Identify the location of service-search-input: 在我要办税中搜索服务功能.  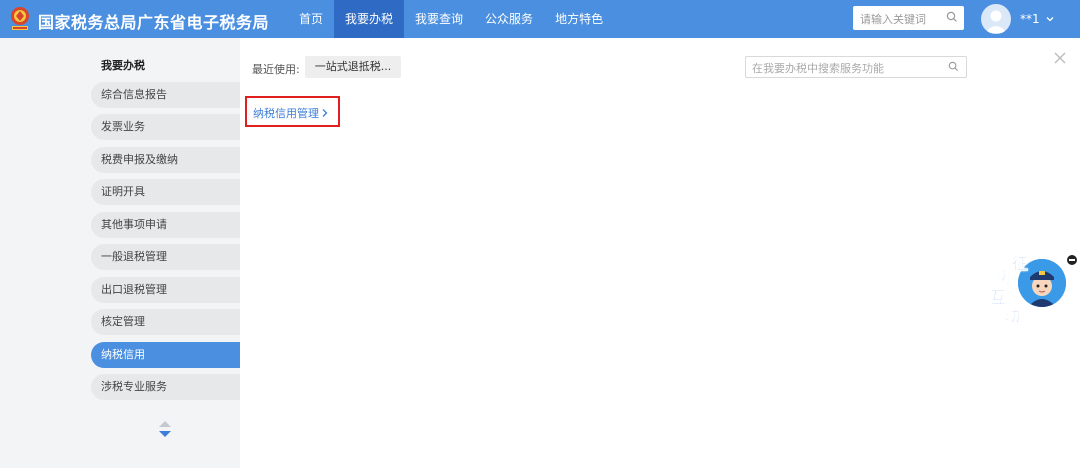
(856, 67).